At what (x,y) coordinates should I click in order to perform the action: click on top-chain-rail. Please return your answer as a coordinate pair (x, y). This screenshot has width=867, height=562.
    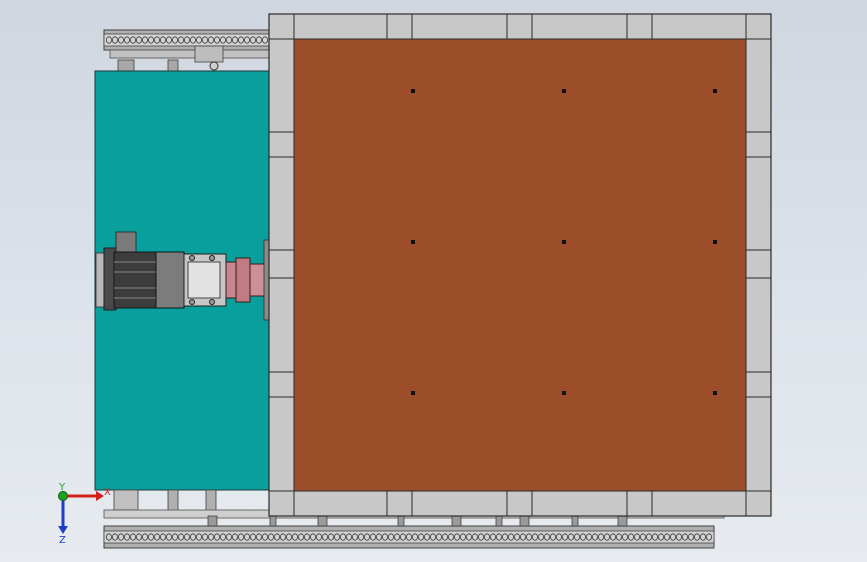
    Looking at the image, I should click on (187, 51).